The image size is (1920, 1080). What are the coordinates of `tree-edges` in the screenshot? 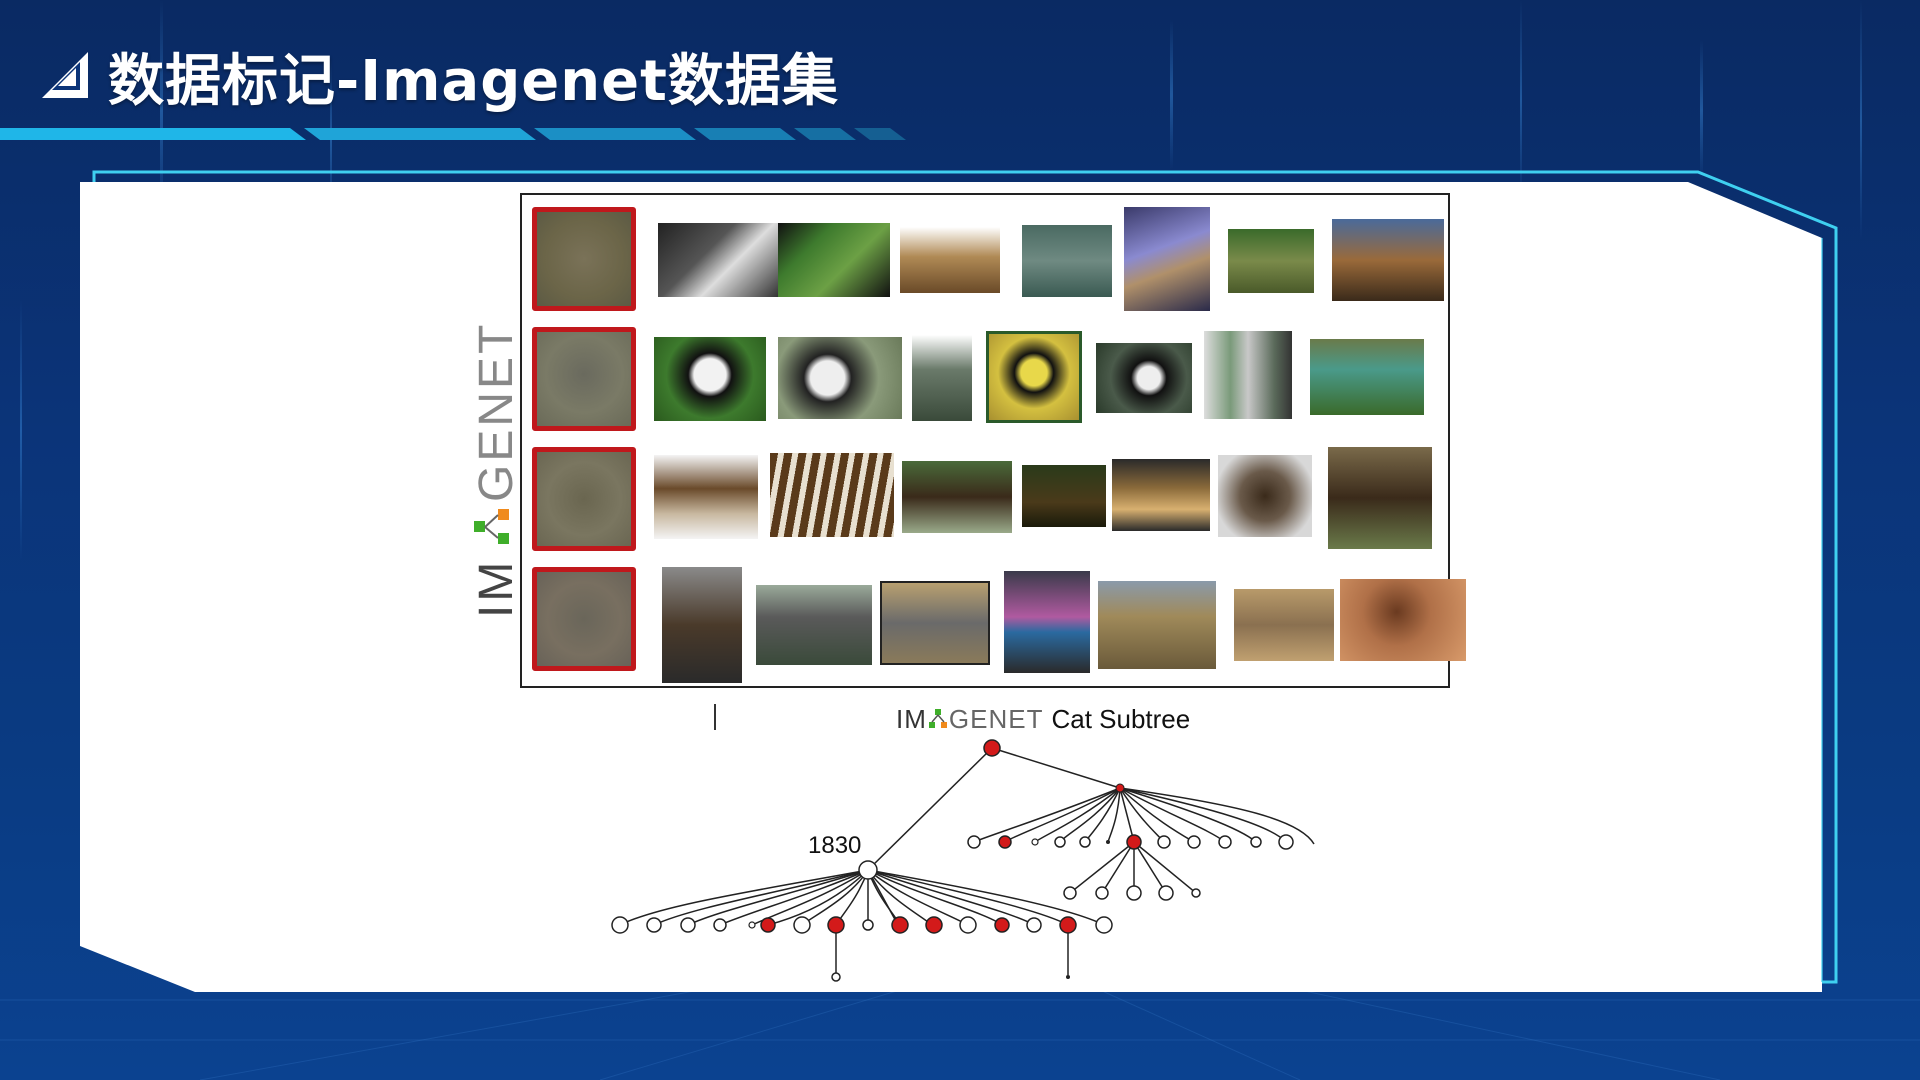 It's located at (967, 861).